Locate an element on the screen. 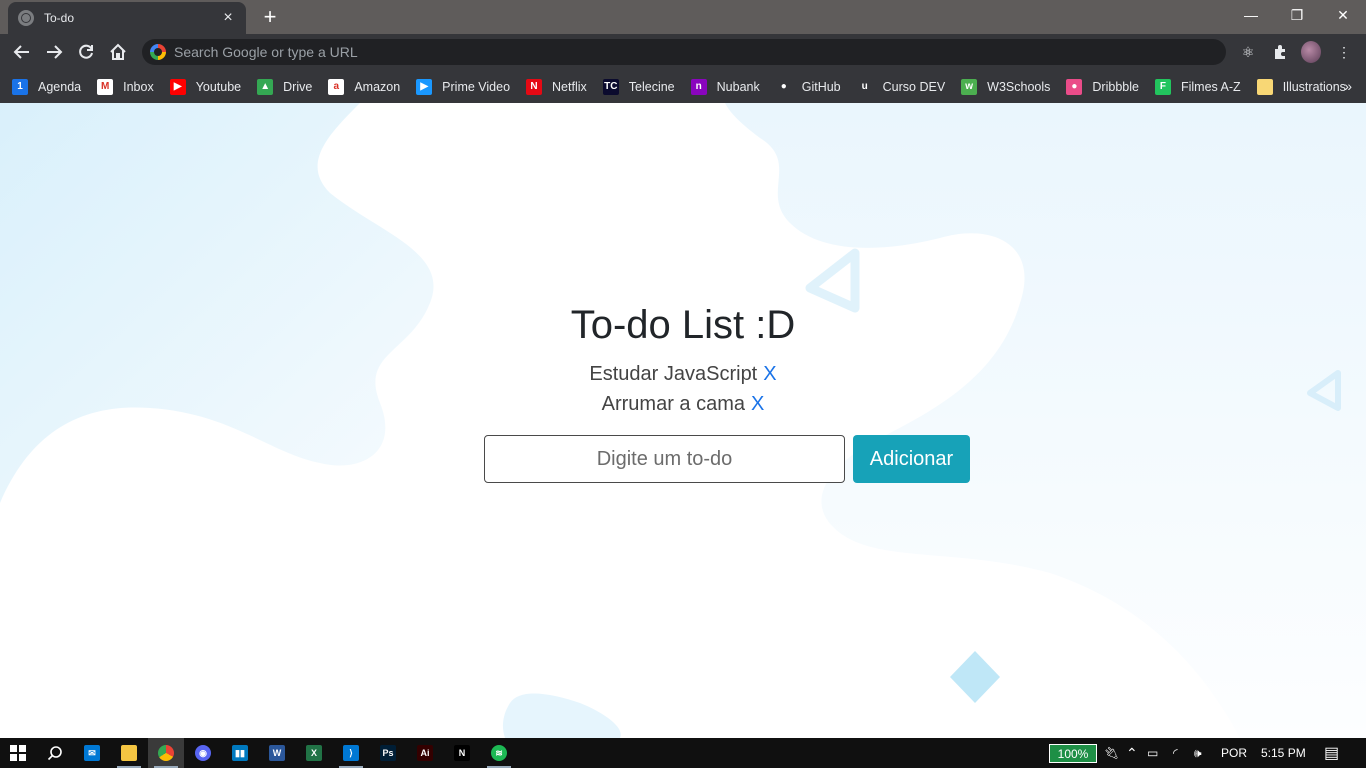 This screenshot has height=768, width=1366. taskbar-app-excel: X is located at coordinates (314, 753).